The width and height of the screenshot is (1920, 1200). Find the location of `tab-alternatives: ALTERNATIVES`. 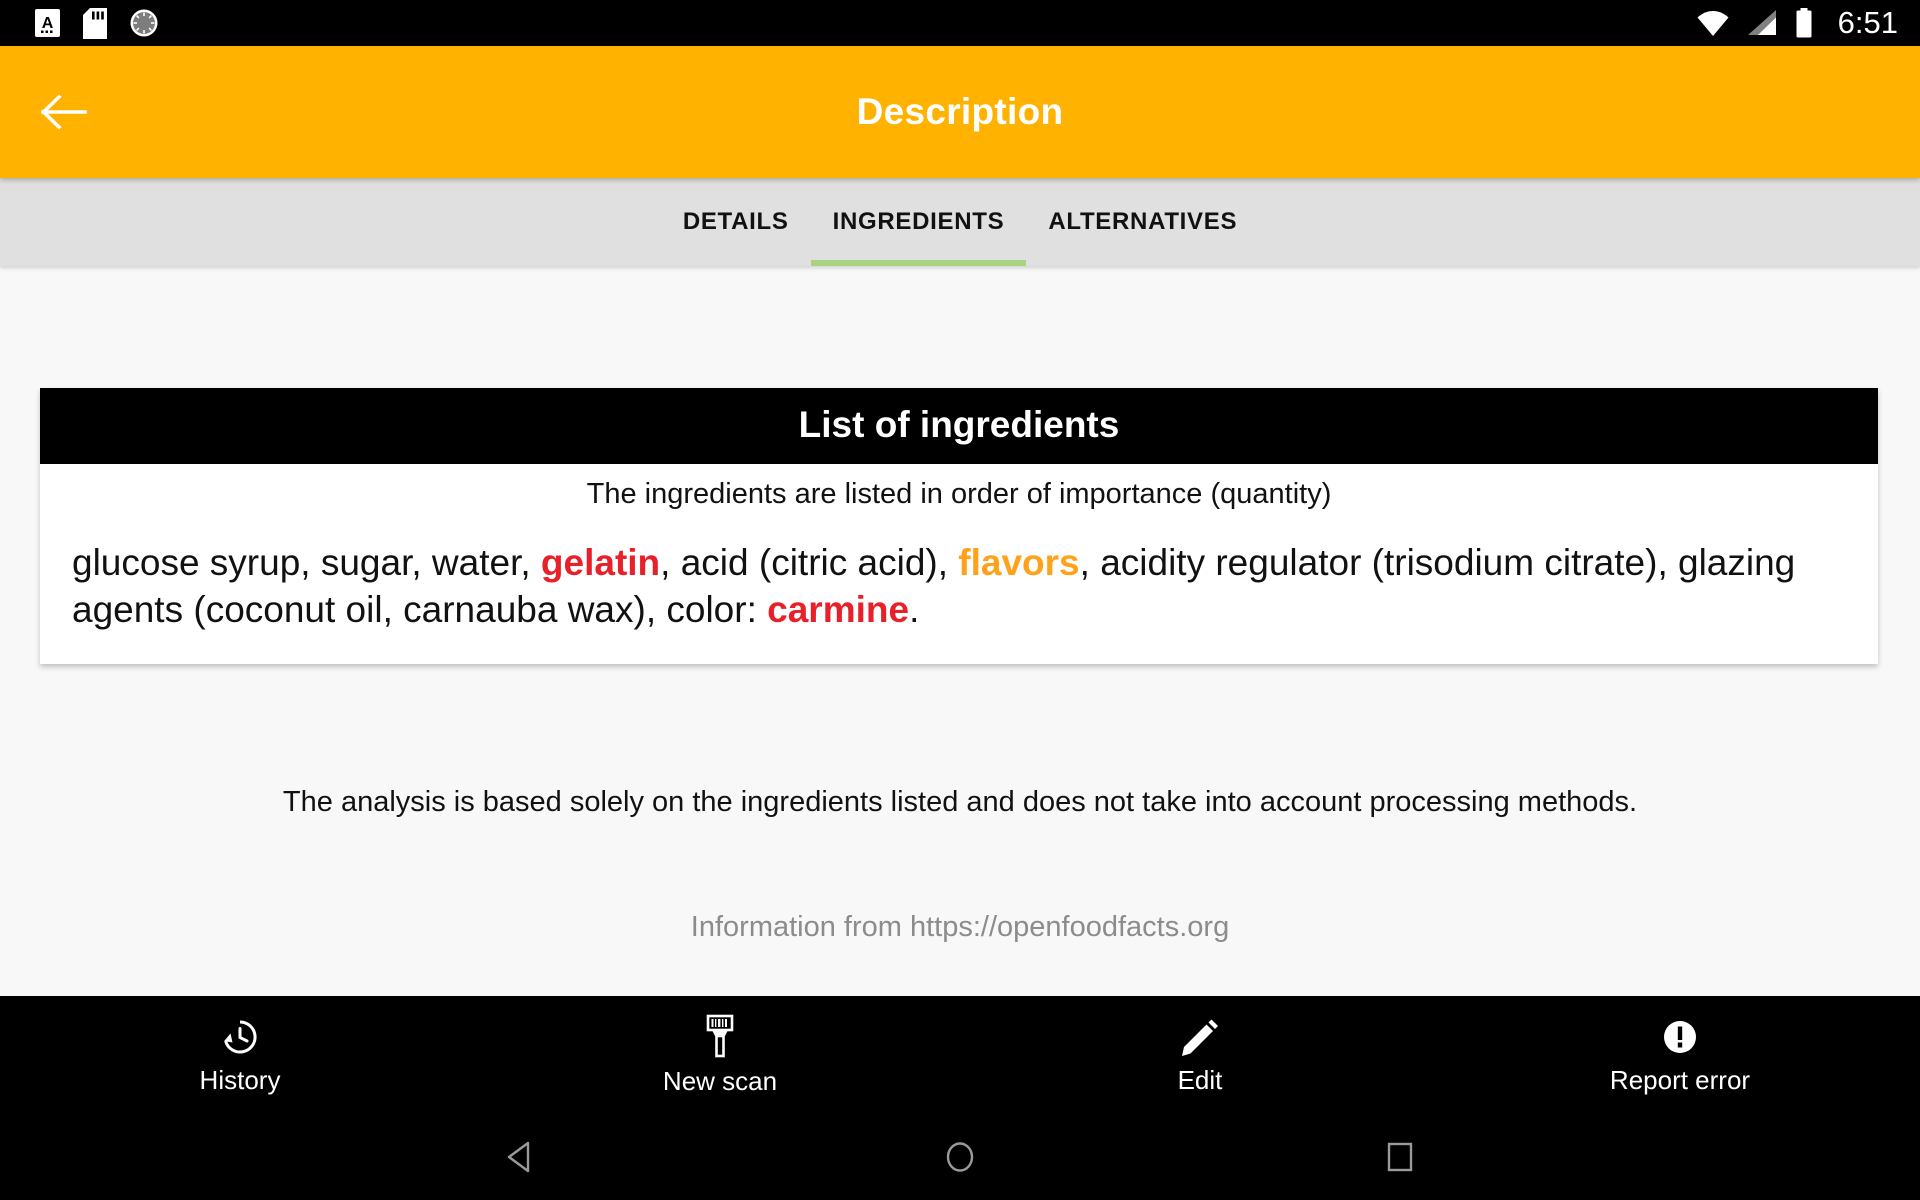

tab-alternatives: ALTERNATIVES is located at coordinates (1142, 222).